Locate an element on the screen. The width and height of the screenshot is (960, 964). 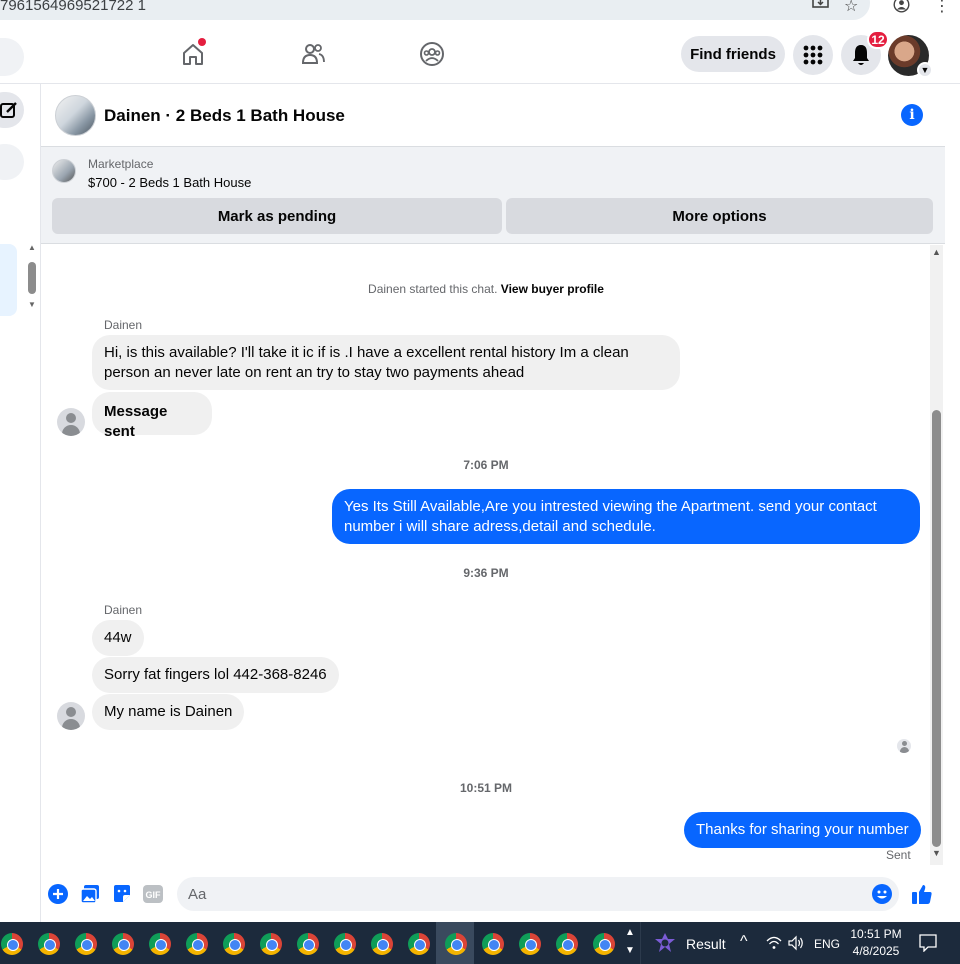
view-buyer-profile-link: View buyer profile is located at coordinates (552, 289).